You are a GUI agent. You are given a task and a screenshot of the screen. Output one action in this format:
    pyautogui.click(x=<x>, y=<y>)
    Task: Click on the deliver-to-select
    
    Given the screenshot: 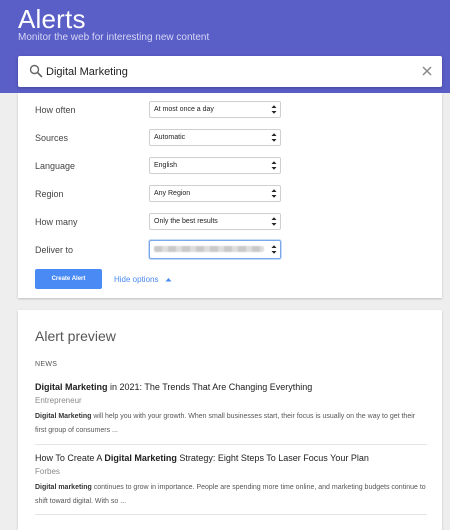 What is the action you would take?
    pyautogui.click(x=215, y=249)
    